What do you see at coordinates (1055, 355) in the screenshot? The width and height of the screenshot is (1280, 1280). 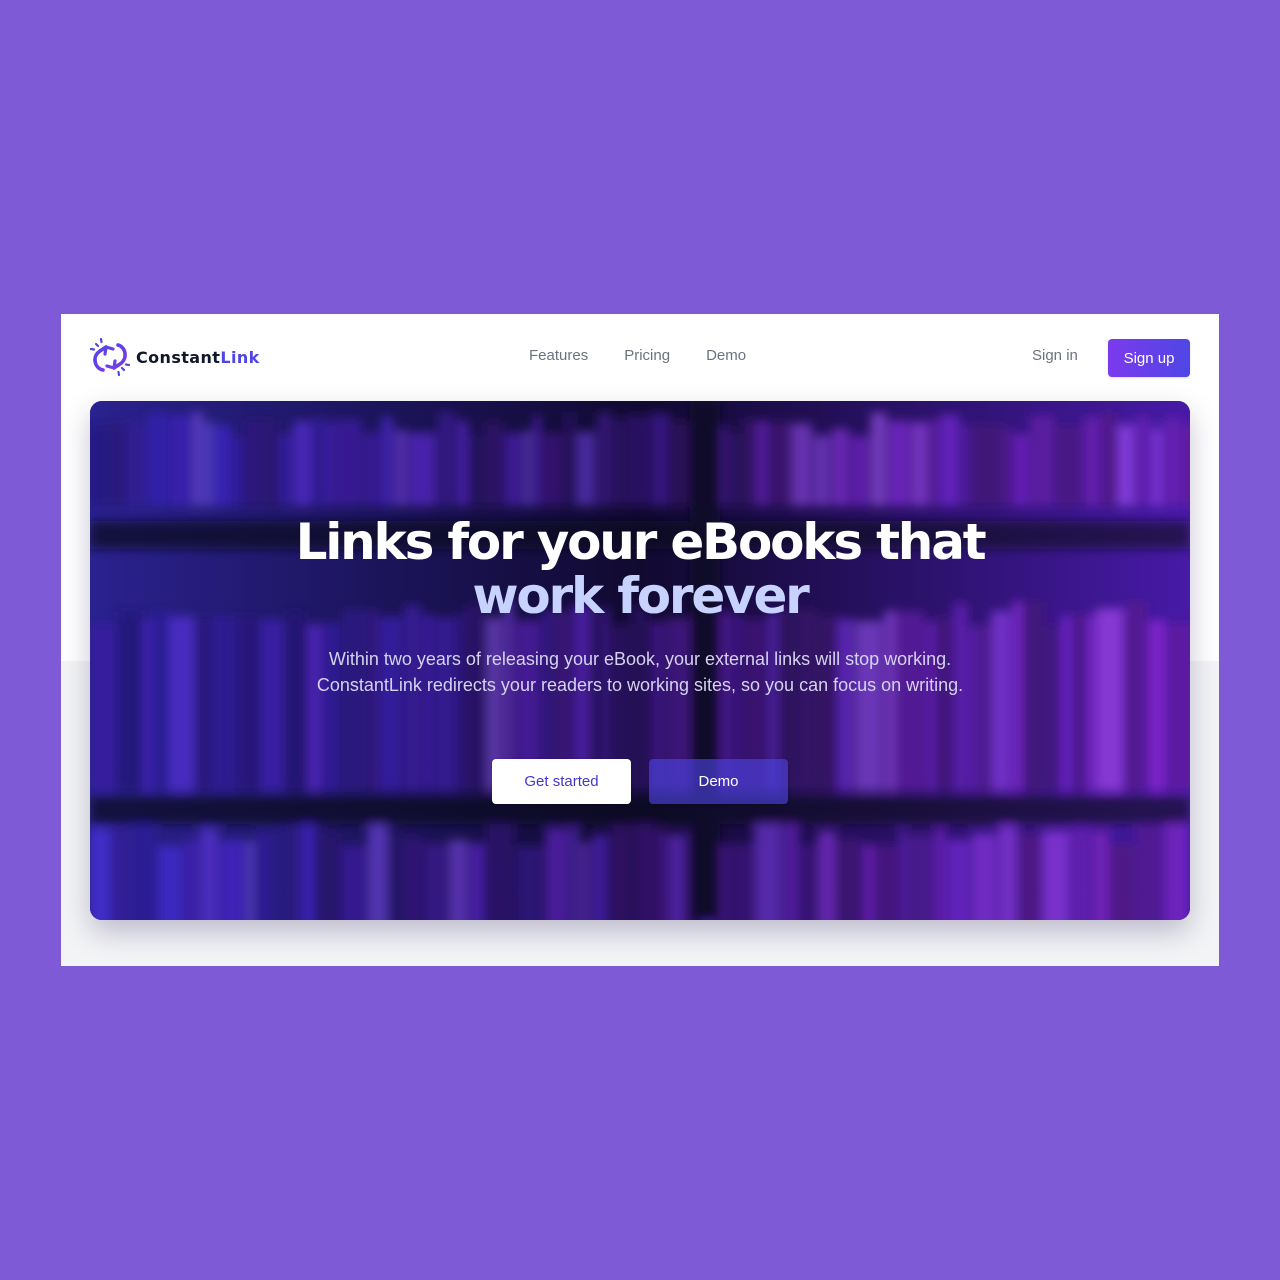 I see `sign-in-link: Sign in` at bounding box center [1055, 355].